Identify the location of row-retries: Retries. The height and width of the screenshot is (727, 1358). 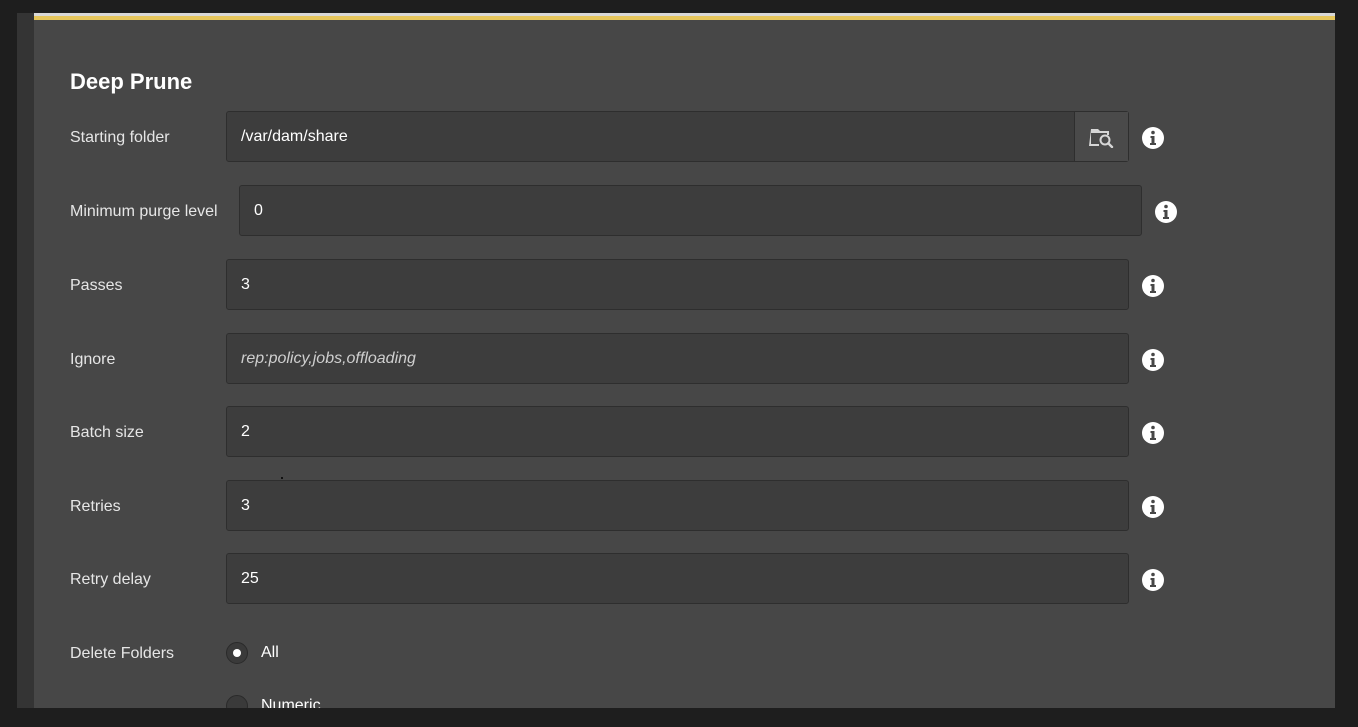
(702, 506).